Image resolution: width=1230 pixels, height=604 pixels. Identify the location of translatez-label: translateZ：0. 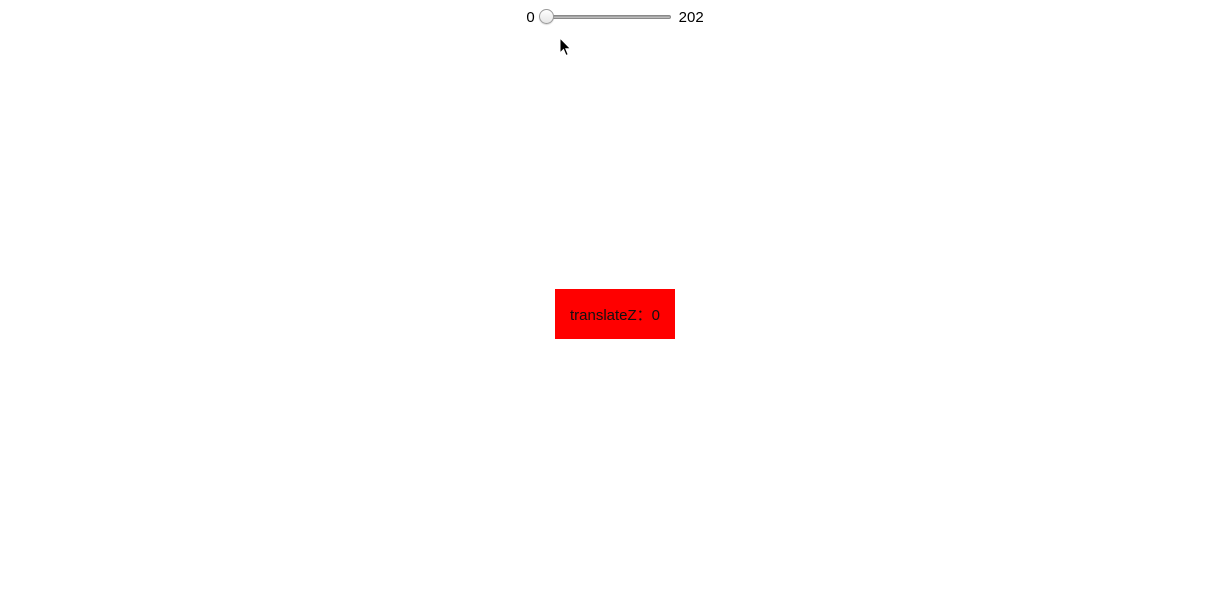
(615, 315).